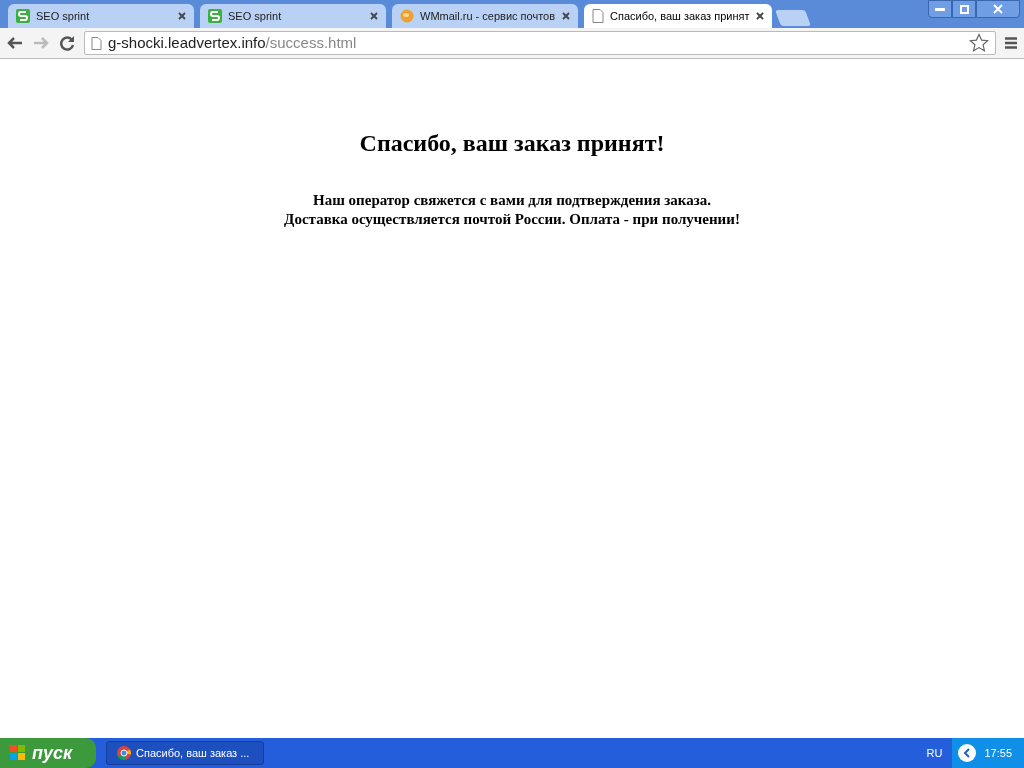 This screenshot has height=768, width=1024. What do you see at coordinates (18, 753) in the screenshot?
I see `windows-logo-icon` at bounding box center [18, 753].